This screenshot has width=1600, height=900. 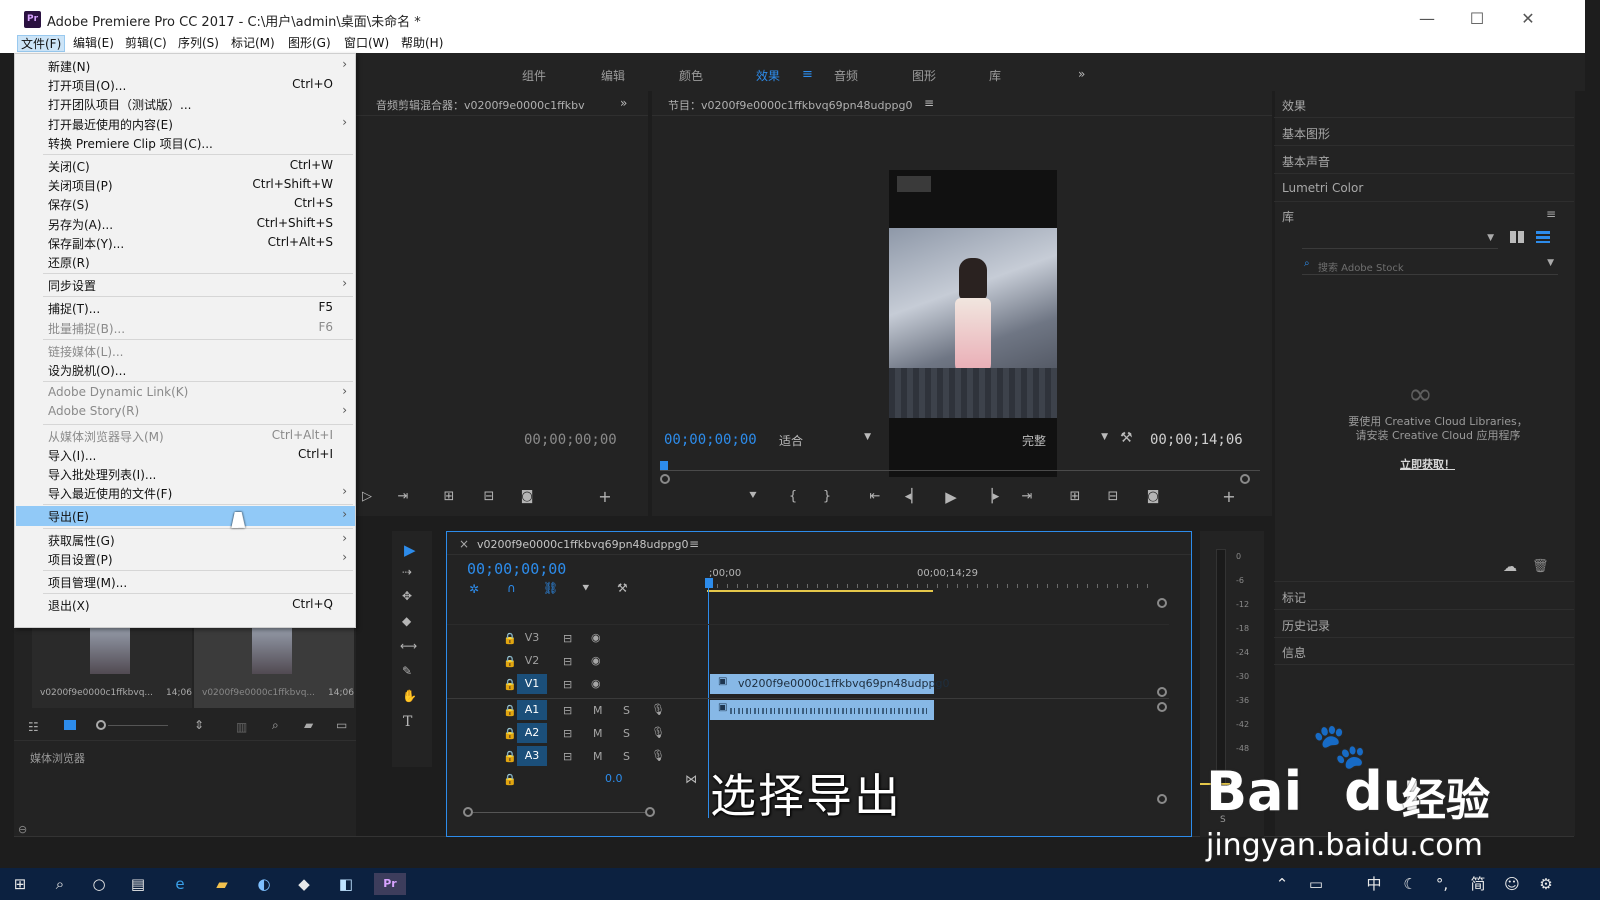 What do you see at coordinates (1288, 216) in the screenshot?
I see `libraries-panel-tab: 库` at bounding box center [1288, 216].